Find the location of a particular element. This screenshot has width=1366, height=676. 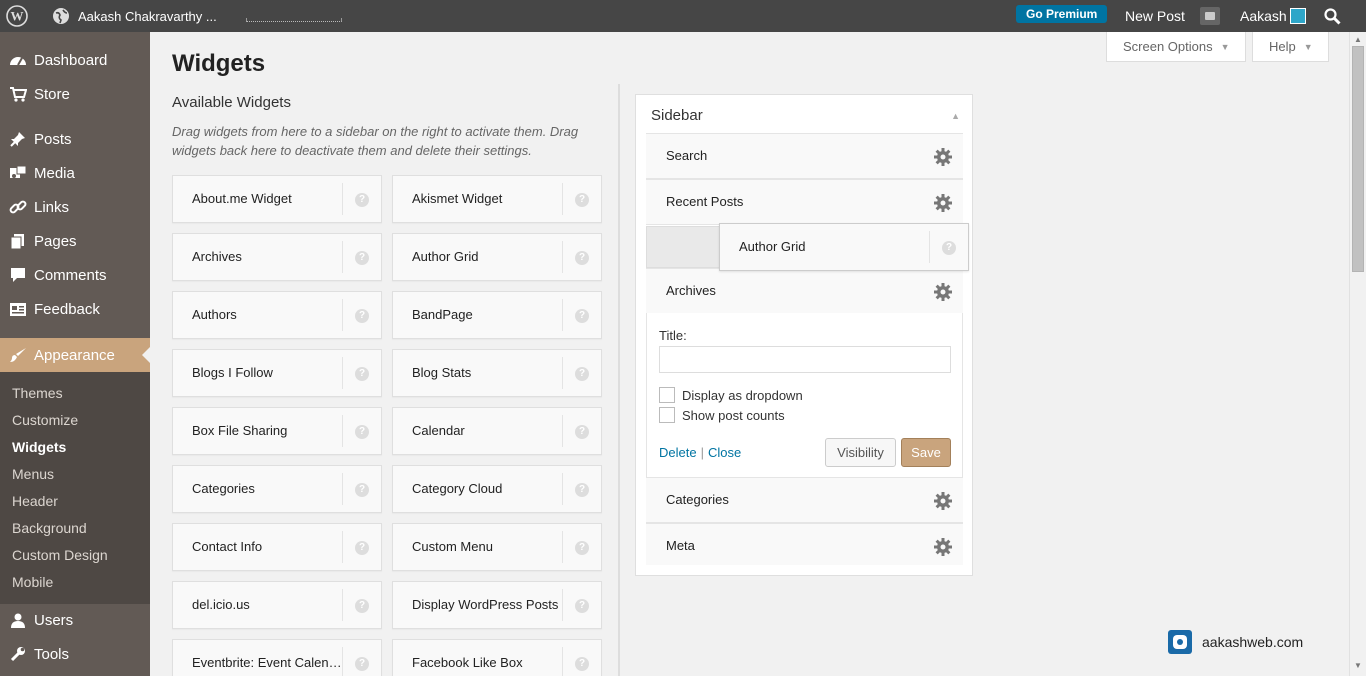

submenu-mobile: Mobile is located at coordinates (32, 582).